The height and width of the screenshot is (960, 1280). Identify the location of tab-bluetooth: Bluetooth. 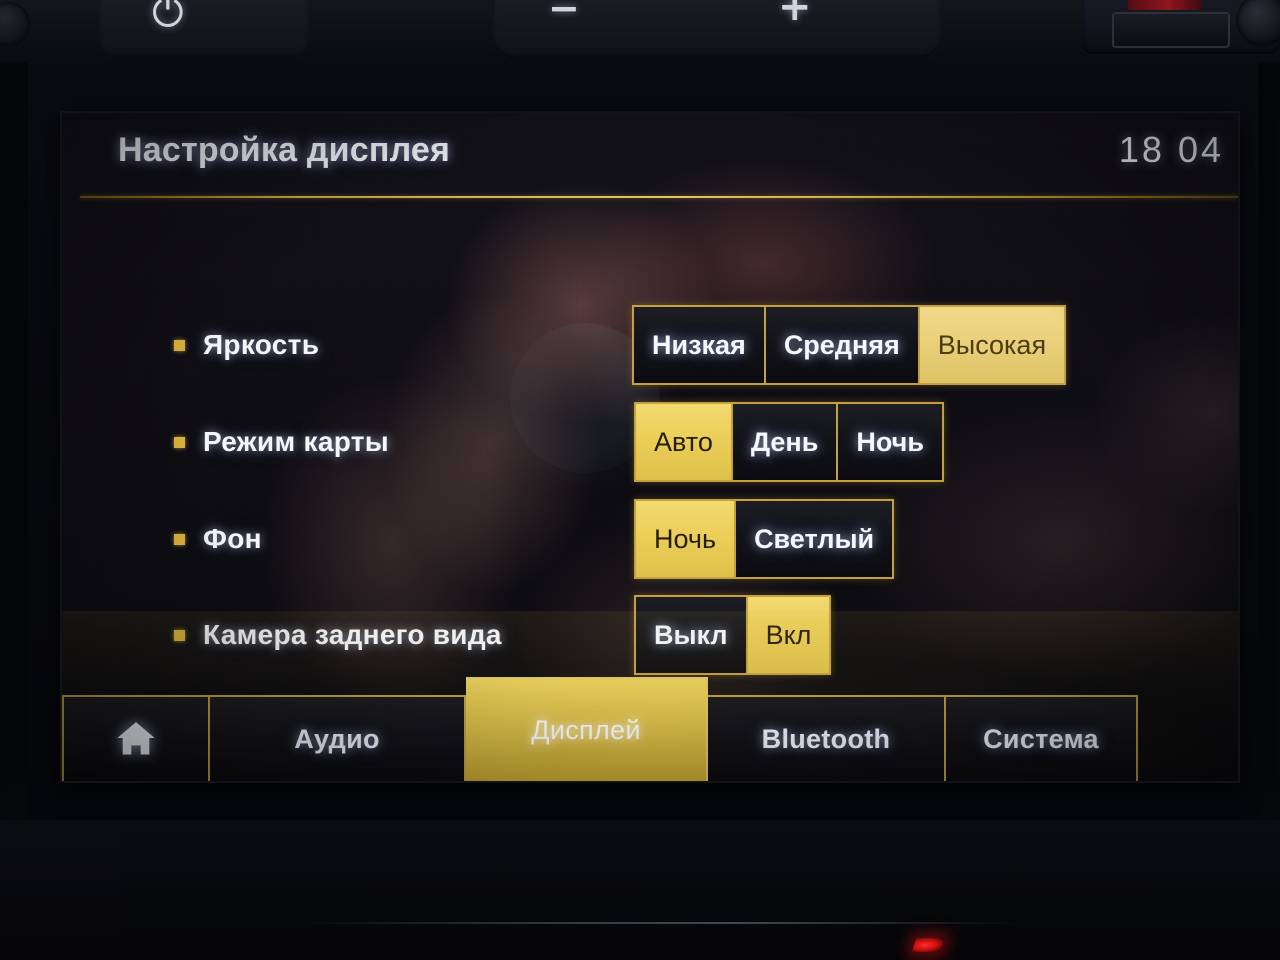
(827, 738).